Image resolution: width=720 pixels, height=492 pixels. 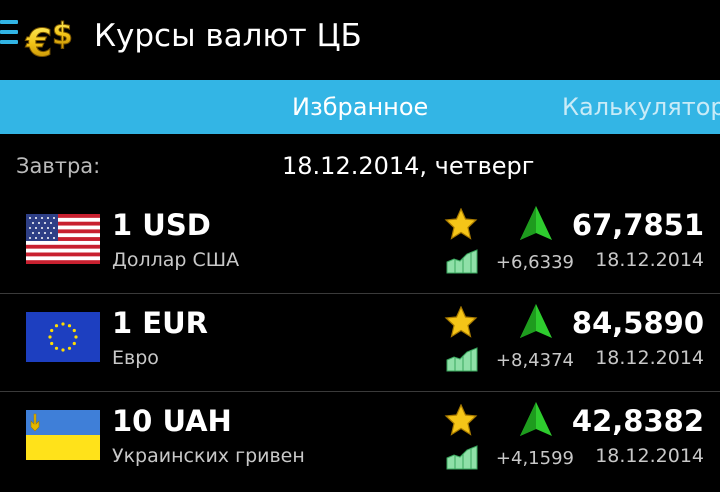 I want to click on currency-logo-icon: $ €, so click(x=54, y=38).